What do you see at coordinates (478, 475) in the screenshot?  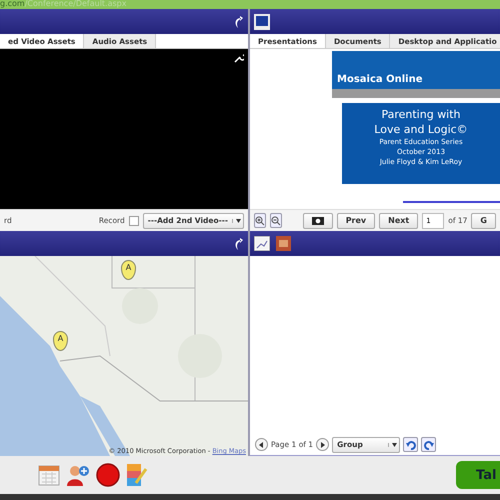 I see `action-button: Tal` at bounding box center [478, 475].